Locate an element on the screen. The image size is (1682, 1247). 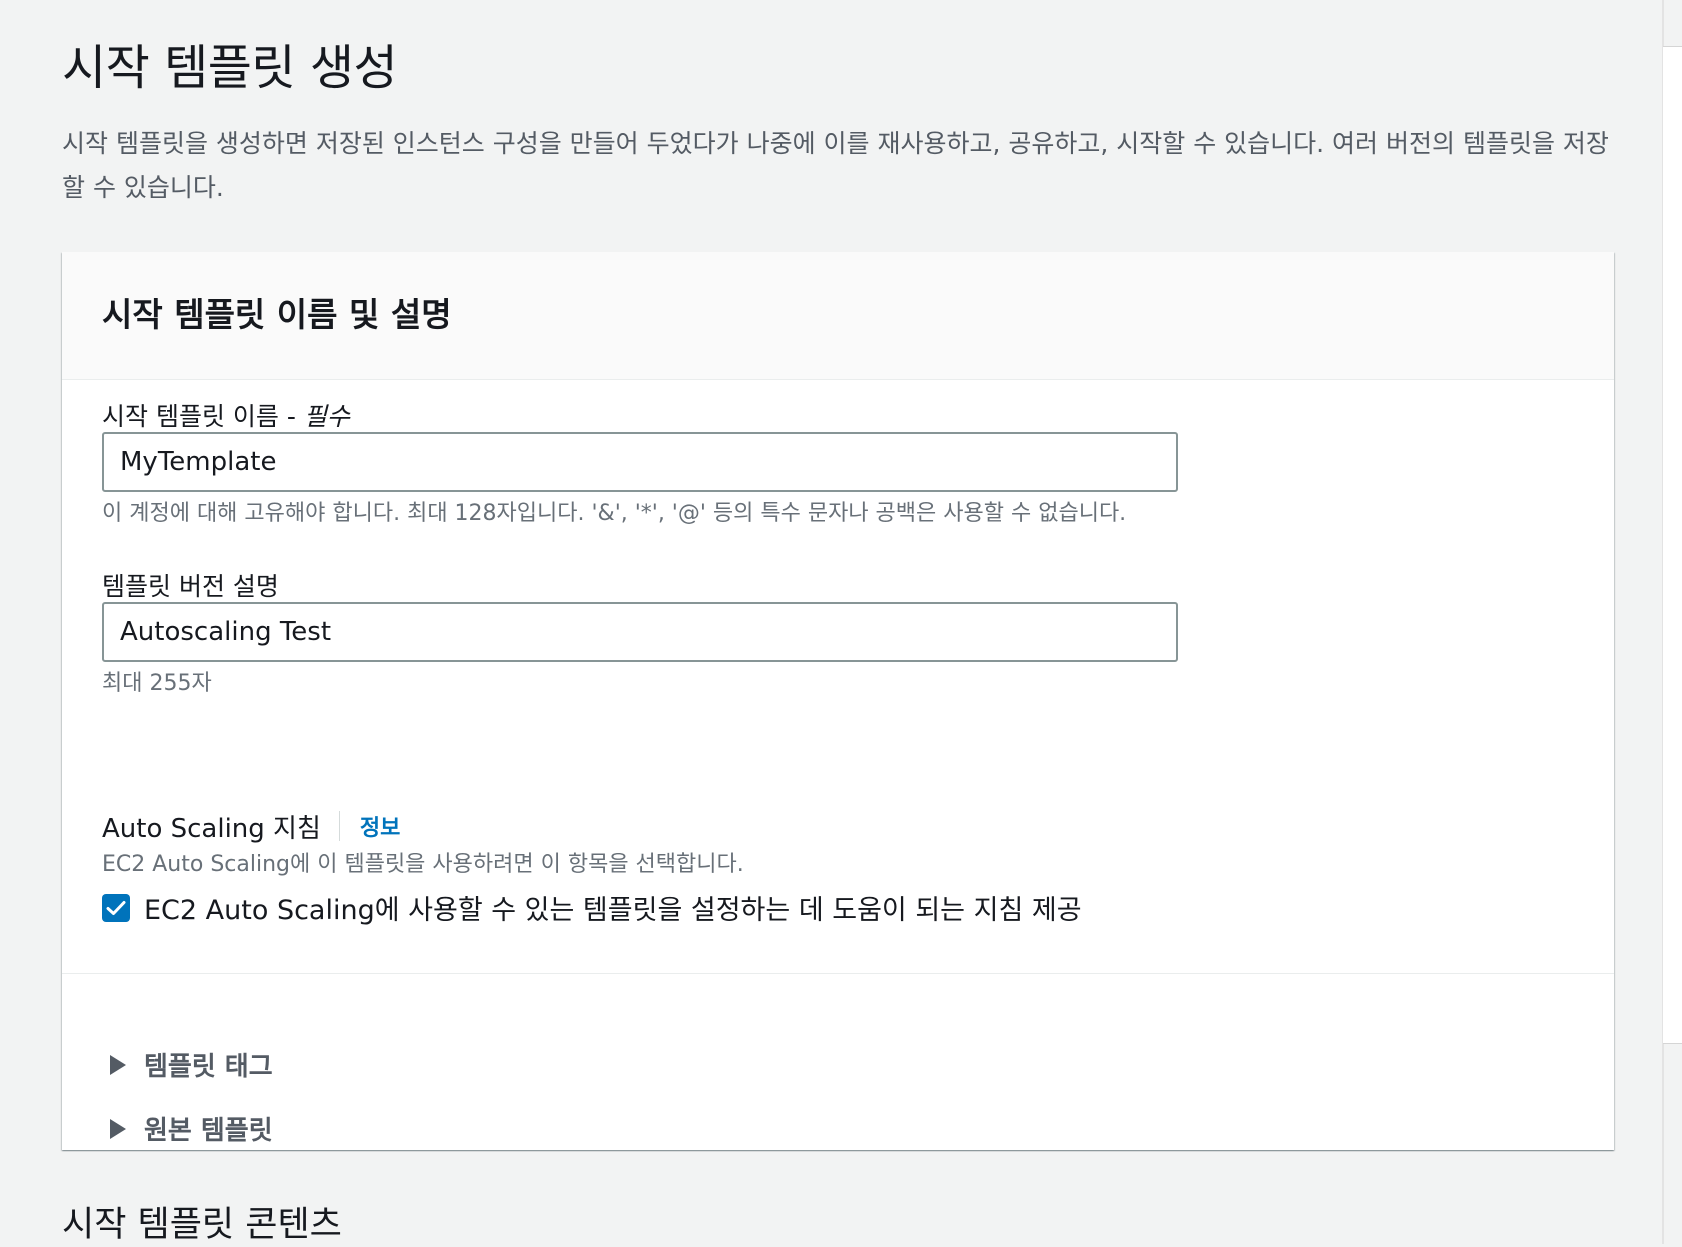
expander-template-tags: 템플릿 태그 is located at coordinates (191, 1064).